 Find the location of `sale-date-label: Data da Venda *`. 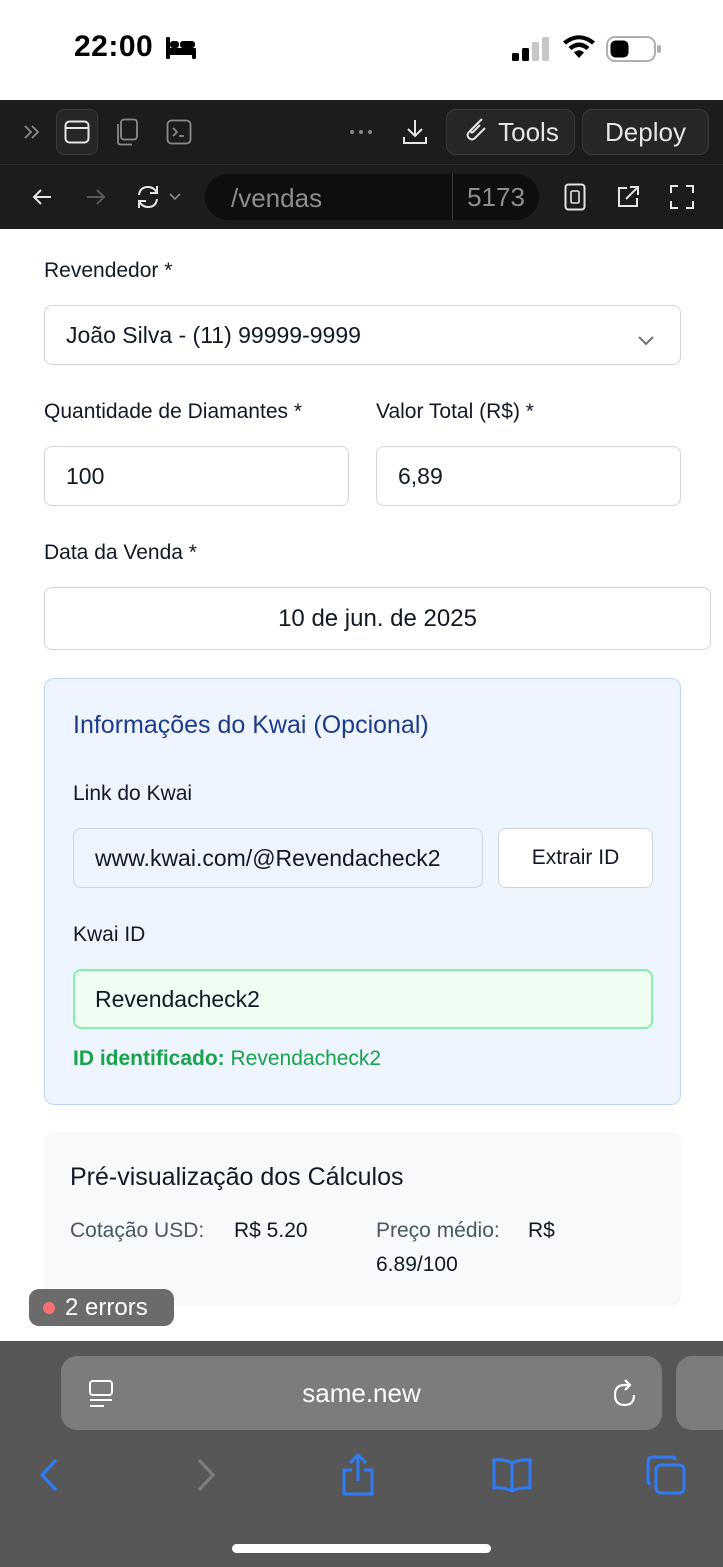

sale-date-label: Data da Venda * is located at coordinates (120, 552).